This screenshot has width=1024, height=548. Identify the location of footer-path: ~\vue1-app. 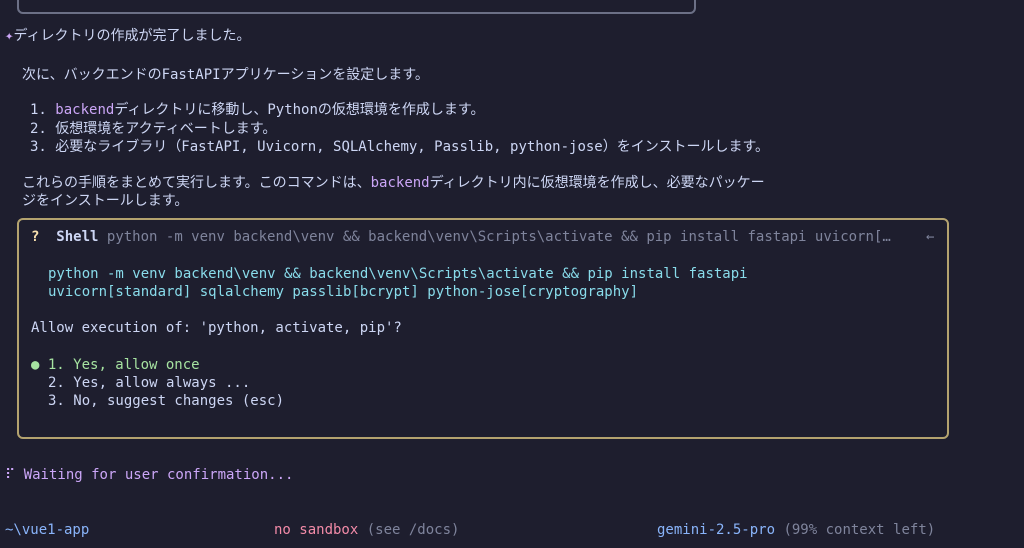
(47, 530).